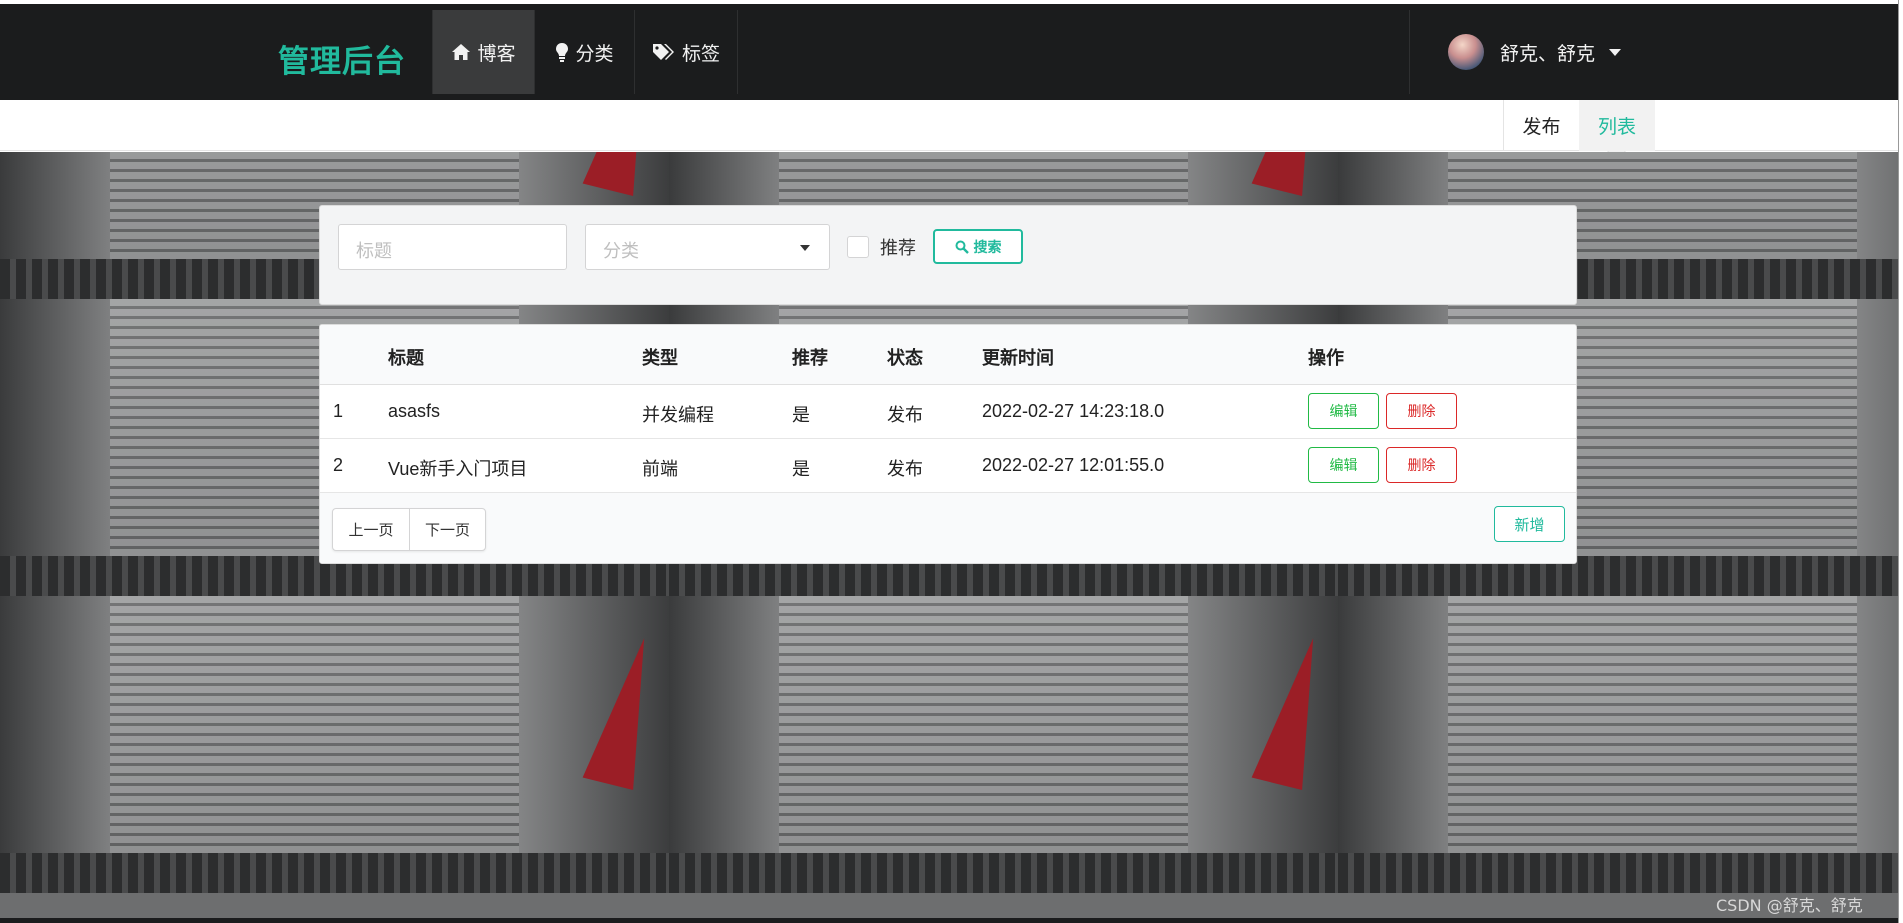  I want to click on search-button-label: 搜索, so click(987, 247).